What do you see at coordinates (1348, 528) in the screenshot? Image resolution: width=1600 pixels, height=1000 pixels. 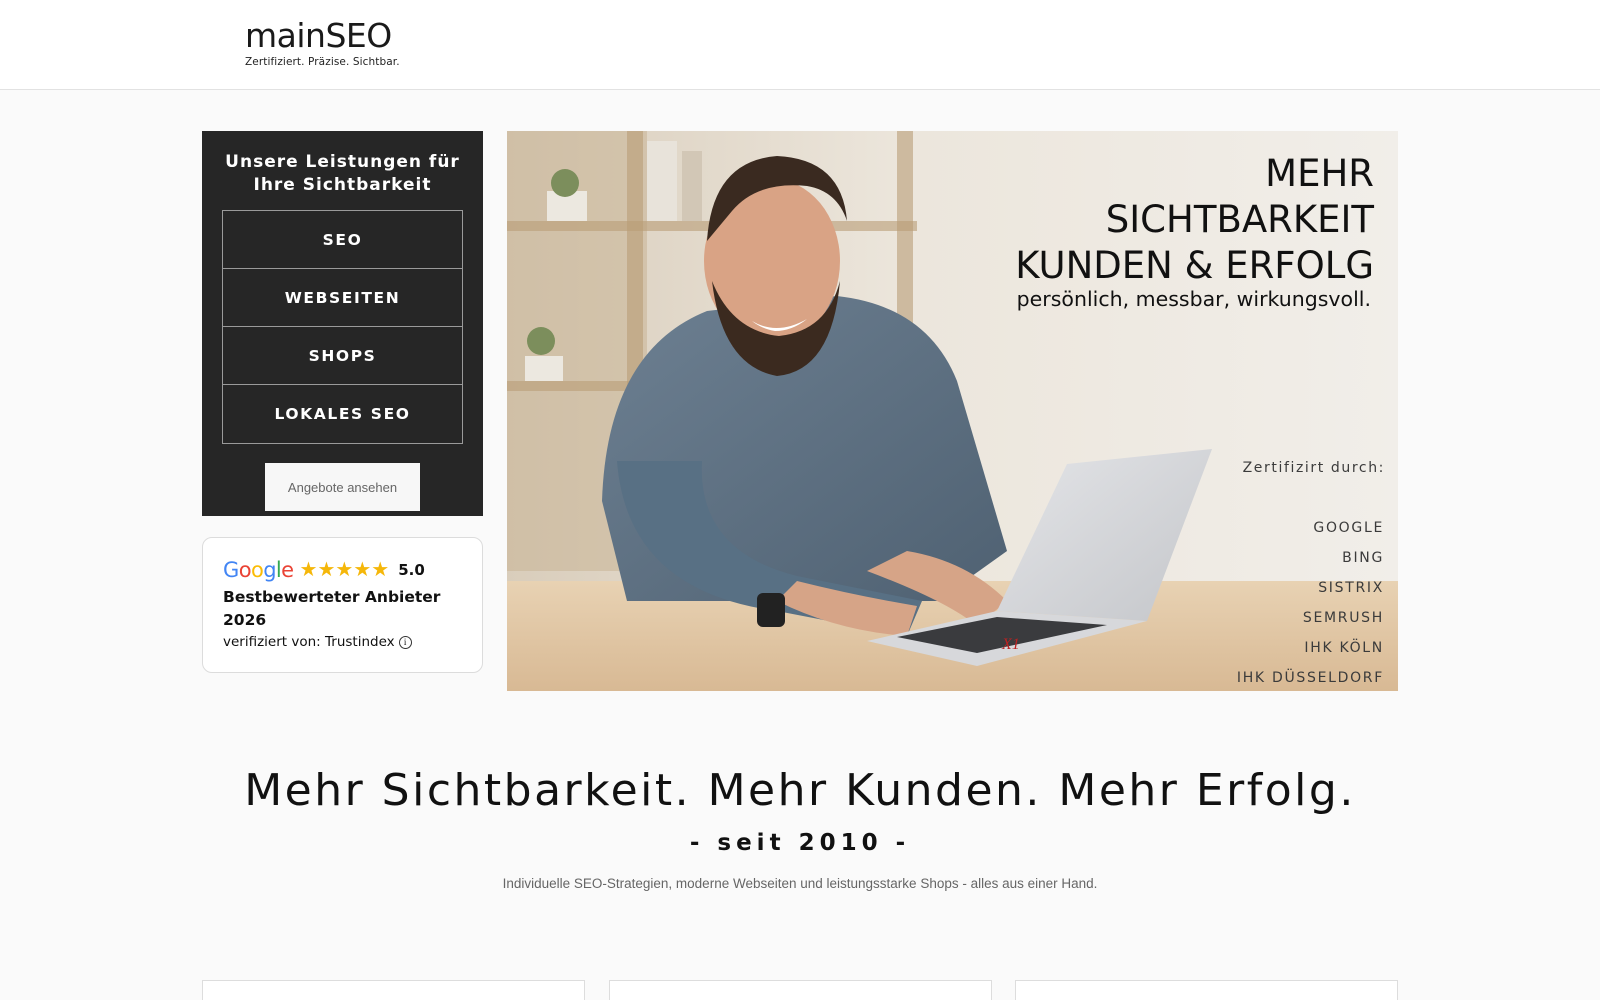 I see `cert-item-google: GOOGLE` at bounding box center [1348, 528].